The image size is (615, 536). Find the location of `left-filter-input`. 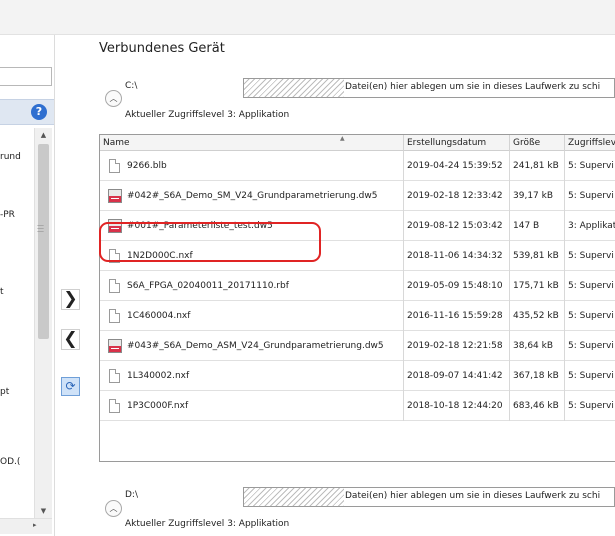

left-filter-input is located at coordinates (26, 76).